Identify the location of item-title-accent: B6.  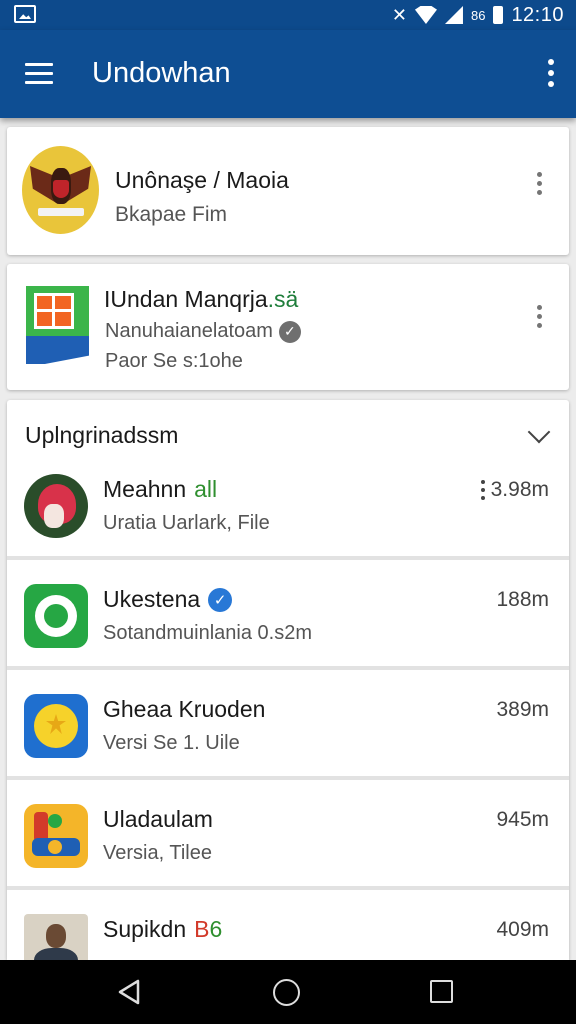
(208, 929).